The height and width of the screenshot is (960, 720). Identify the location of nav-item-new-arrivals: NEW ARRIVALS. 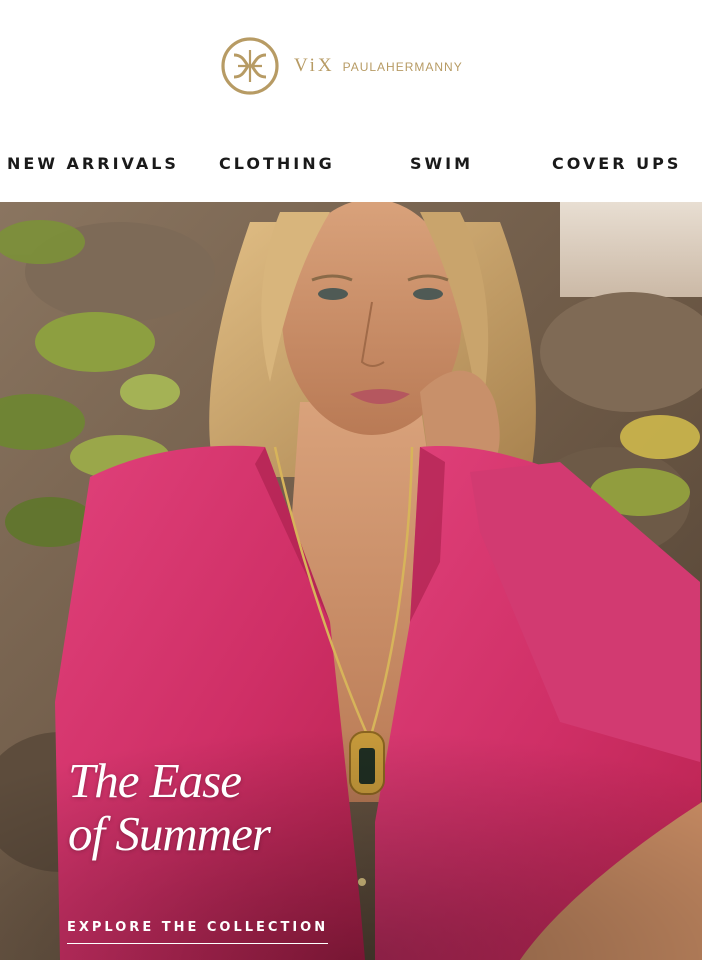
(93, 164).